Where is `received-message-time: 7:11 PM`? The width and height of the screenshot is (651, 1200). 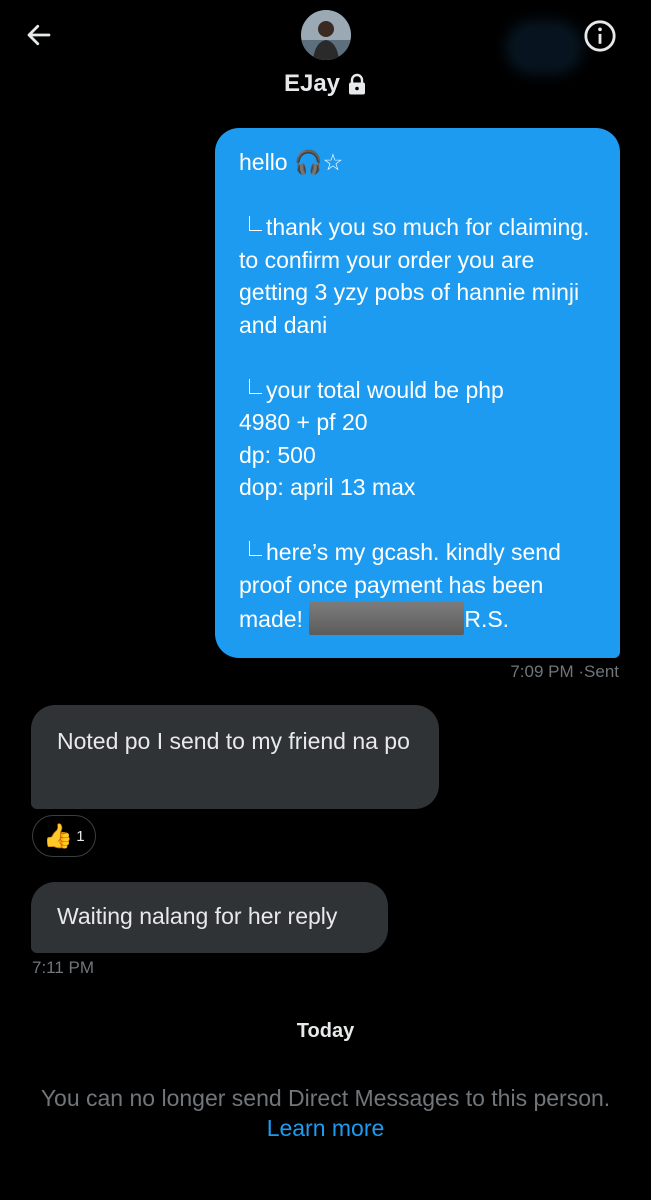 received-message-time: 7:11 PM is located at coordinates (63, 967).